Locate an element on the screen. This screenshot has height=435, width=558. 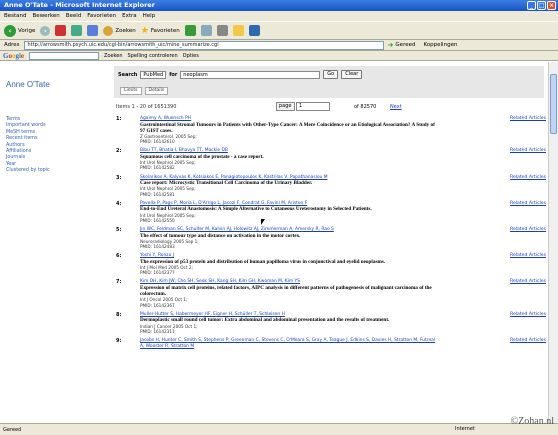
status-bar: Gereed Internet is located at coordinates (279, 429).